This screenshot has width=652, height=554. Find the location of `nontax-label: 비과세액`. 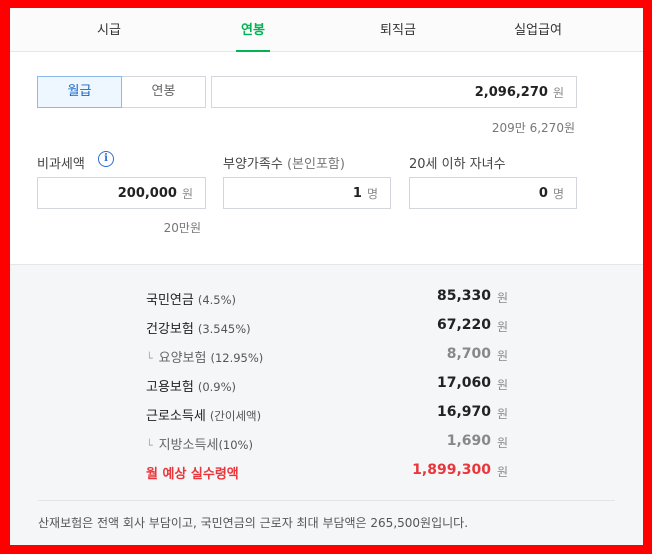

nontax-label: 비과세액 is located at coordinates (61, 164).